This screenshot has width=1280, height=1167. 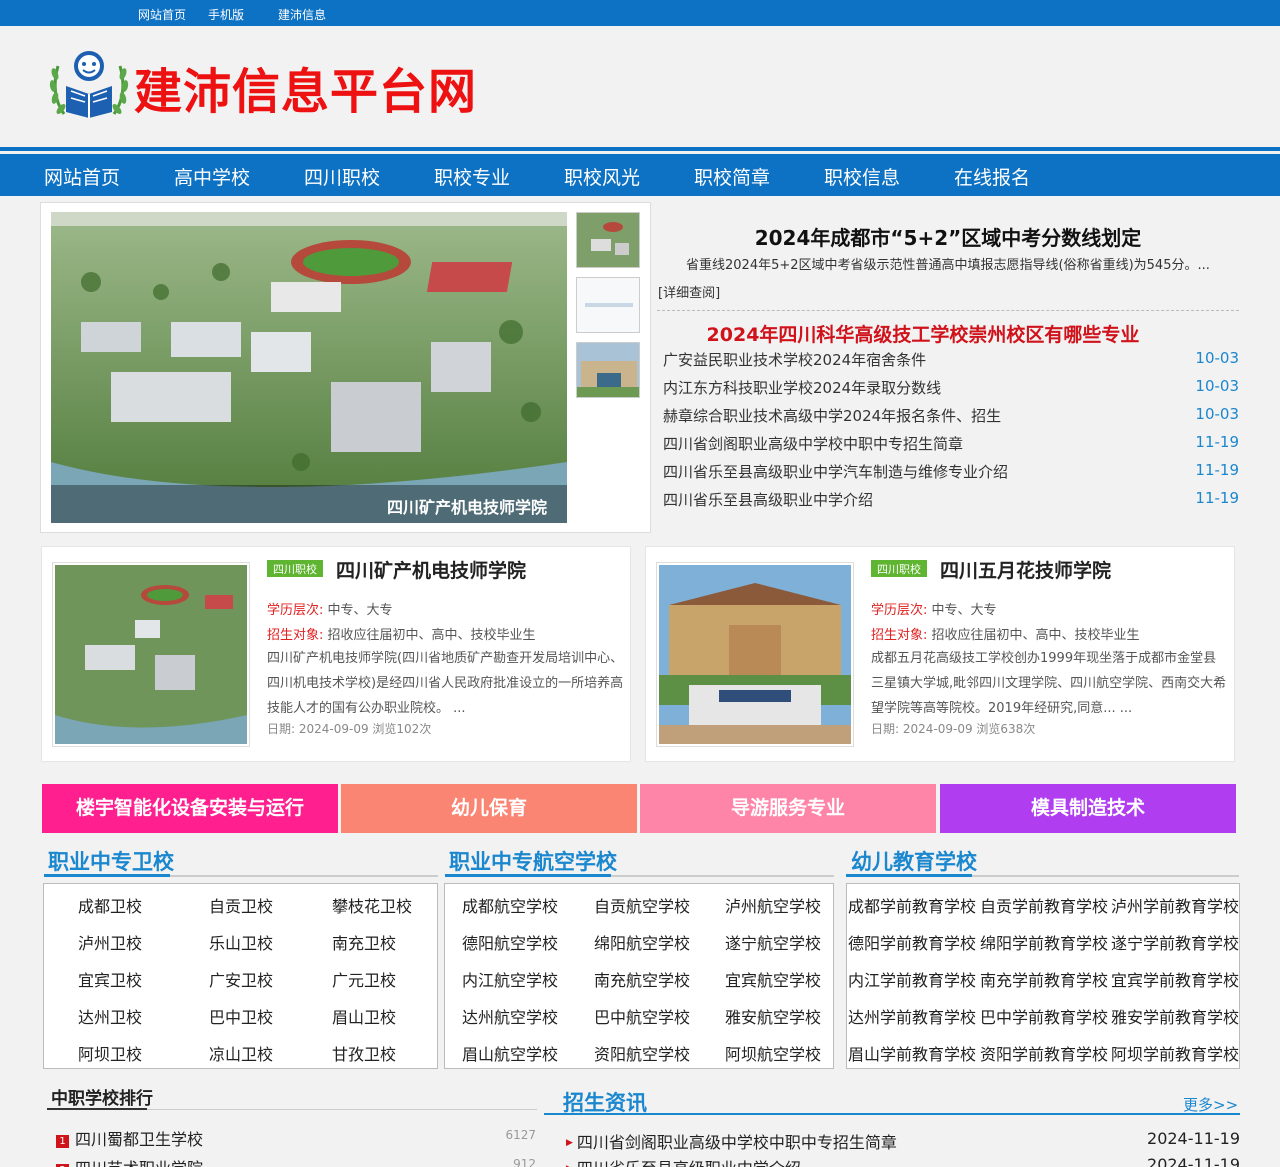 I want to click on nav-item-sichuan-vocational: 四川职校, so click(x=342, y=176).